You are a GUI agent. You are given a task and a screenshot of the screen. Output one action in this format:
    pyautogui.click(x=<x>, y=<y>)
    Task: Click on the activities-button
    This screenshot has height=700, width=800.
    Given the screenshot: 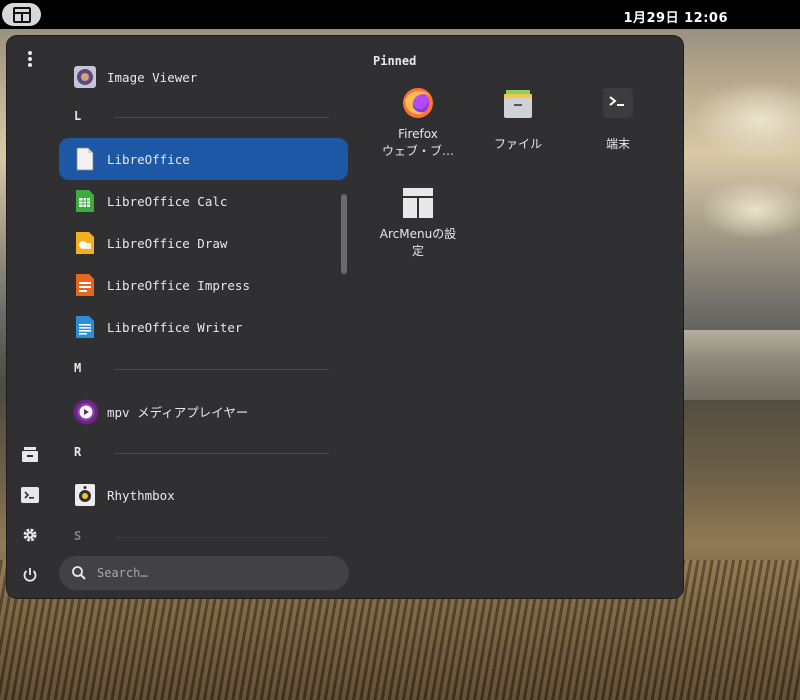 What is the action you would take?
    pyautogui.click(x=21, y=14)
    